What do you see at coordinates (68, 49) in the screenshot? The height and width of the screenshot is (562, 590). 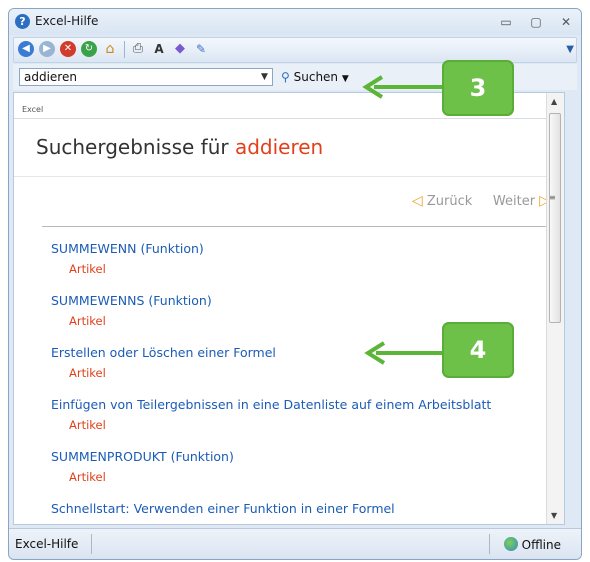 I see `stop-icon: ✕` at bounding box center [68, 49].